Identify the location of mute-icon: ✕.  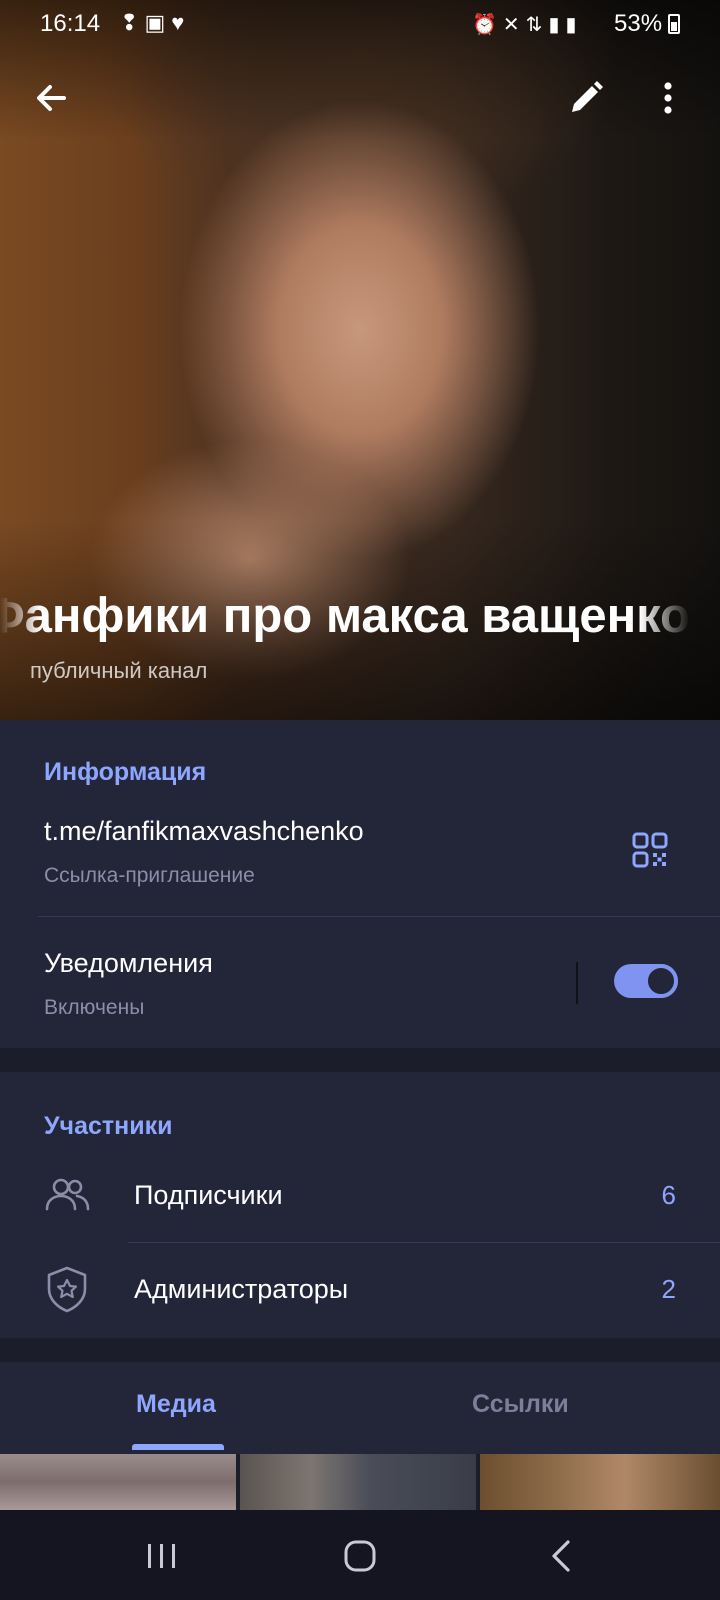
(514, 25).